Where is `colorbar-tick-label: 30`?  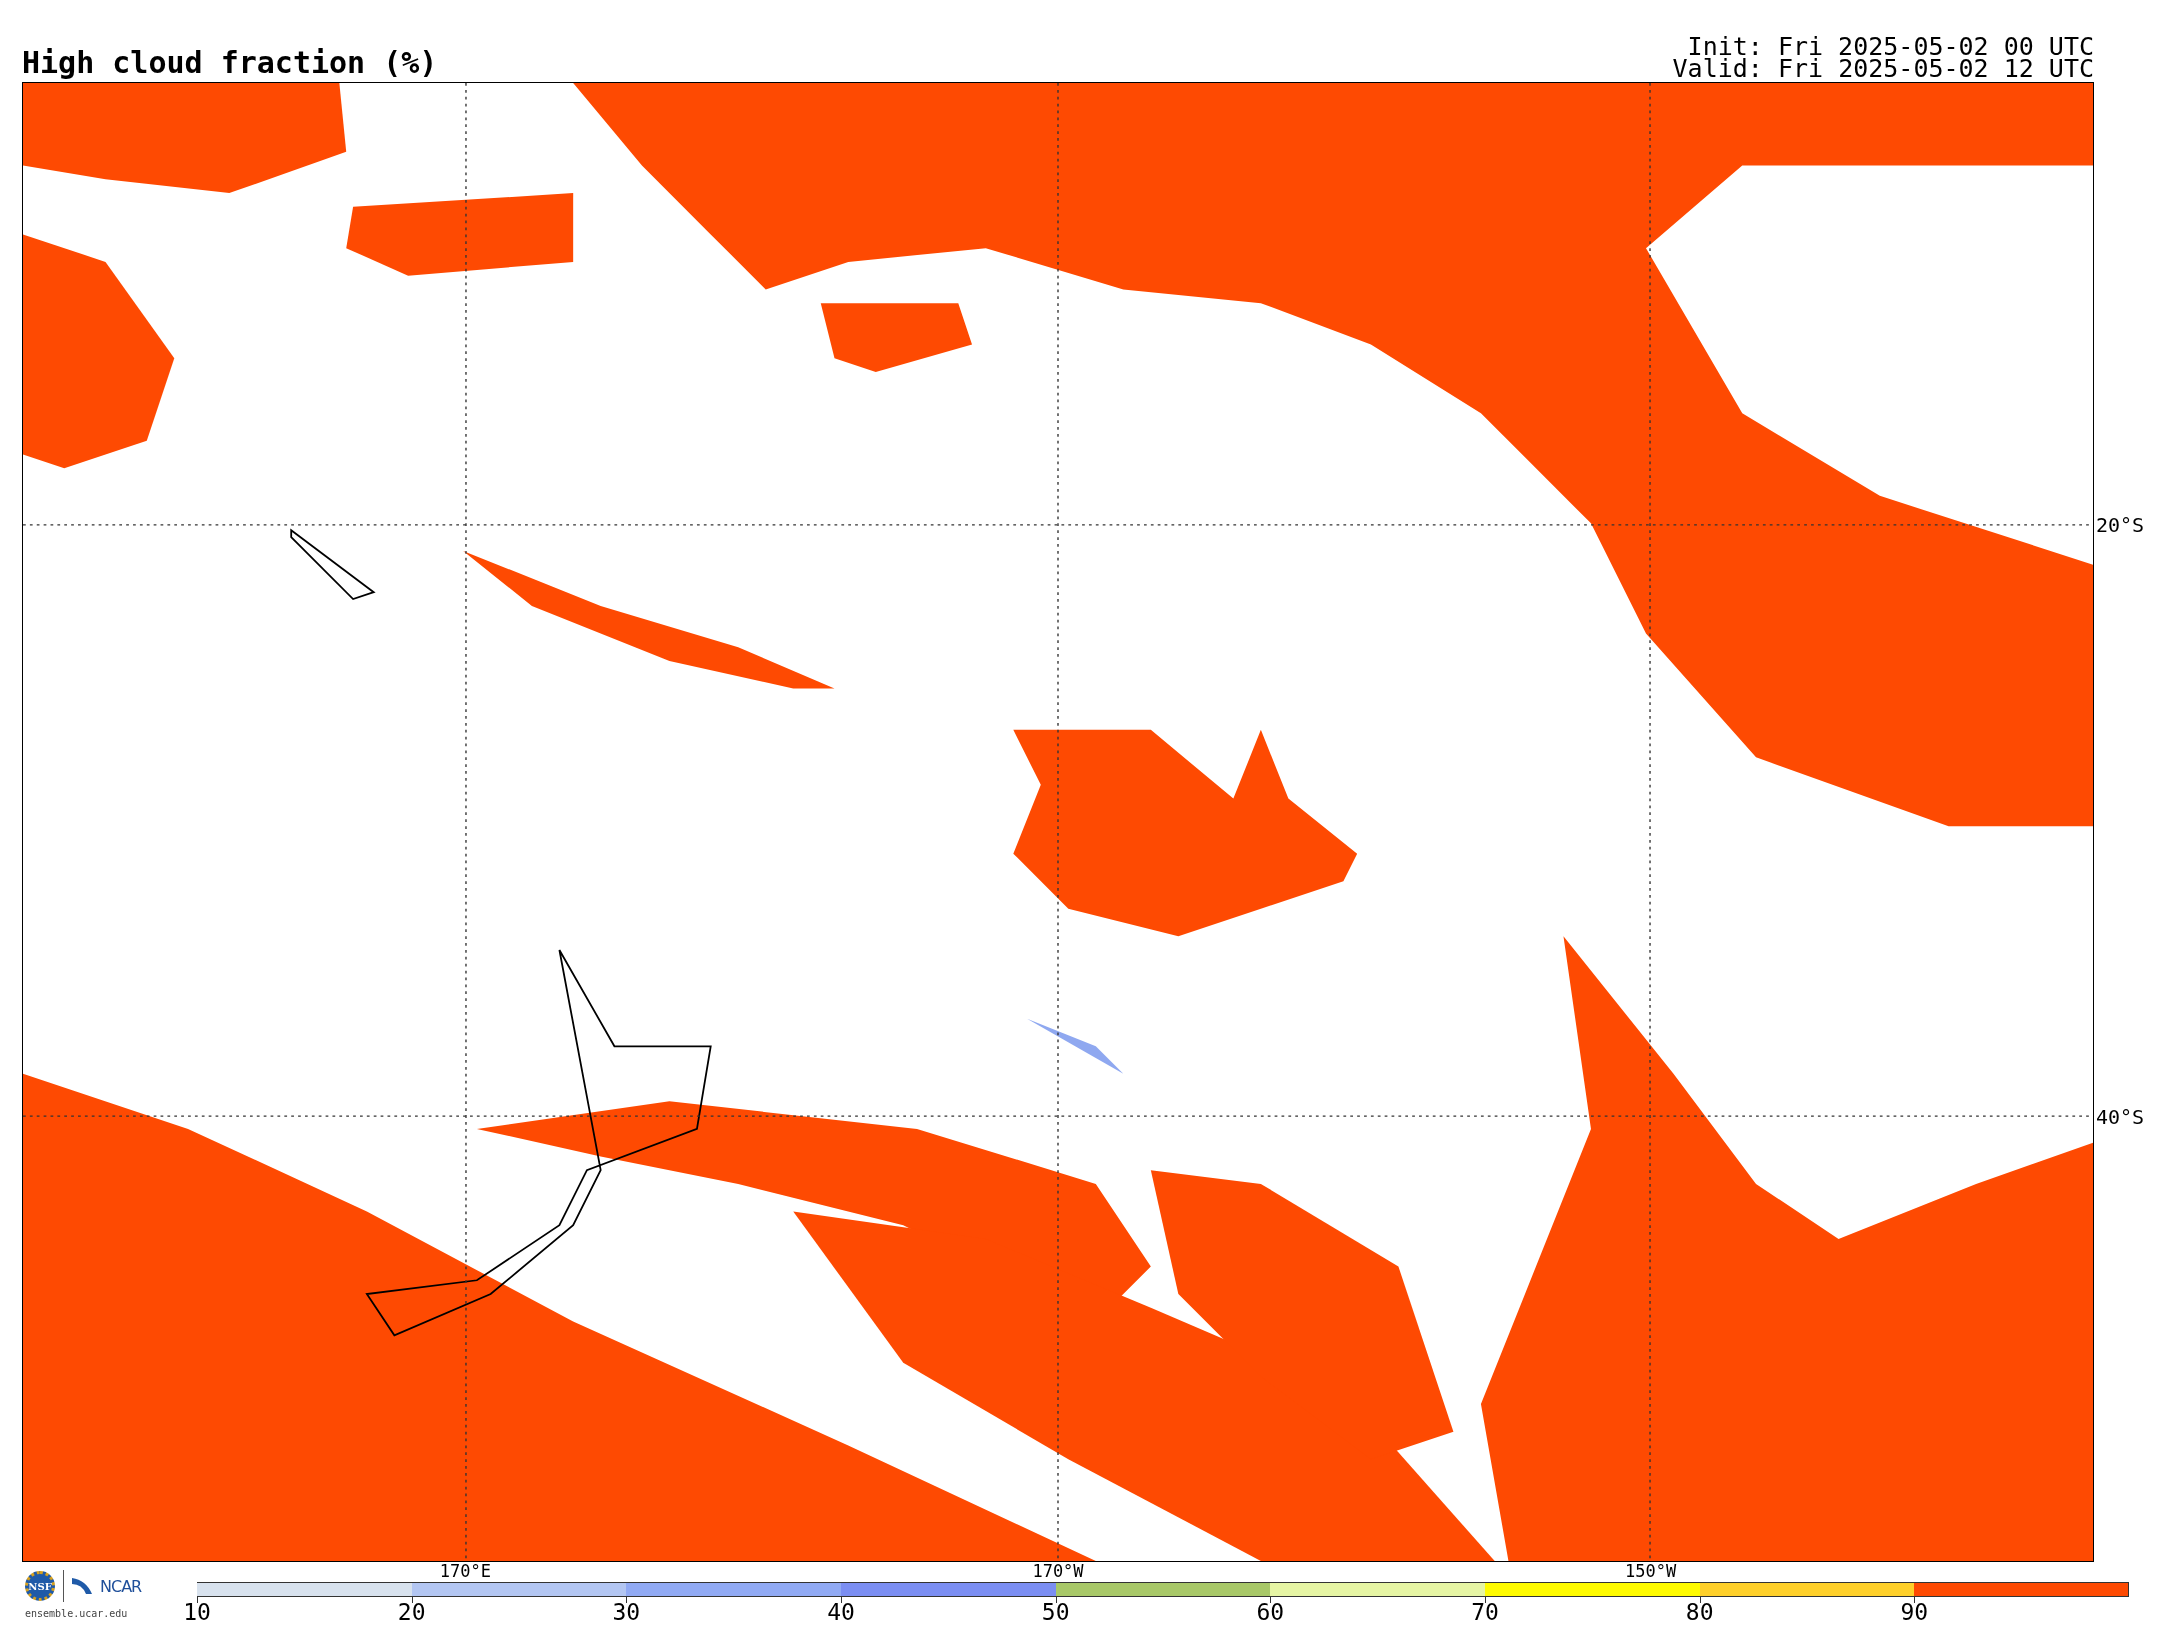
colorbar-tick-label: 30 is located at coordinates (626, 1612).